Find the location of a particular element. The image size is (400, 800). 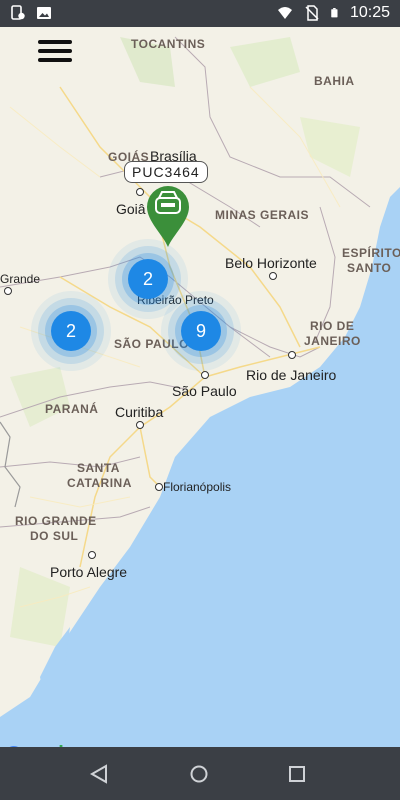

region-label-sao-paulo: SÃO PAULO is located at coordinates (151, 344).